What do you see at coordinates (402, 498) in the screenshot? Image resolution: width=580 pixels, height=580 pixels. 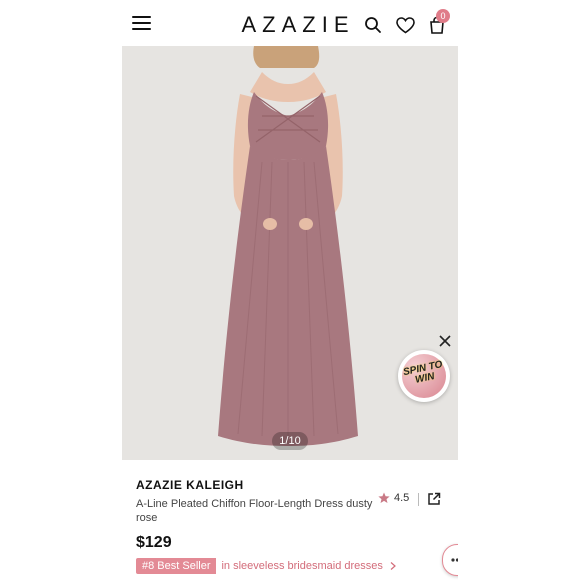 I see `rating-value: 4.5` at bounding box center [402, 498].